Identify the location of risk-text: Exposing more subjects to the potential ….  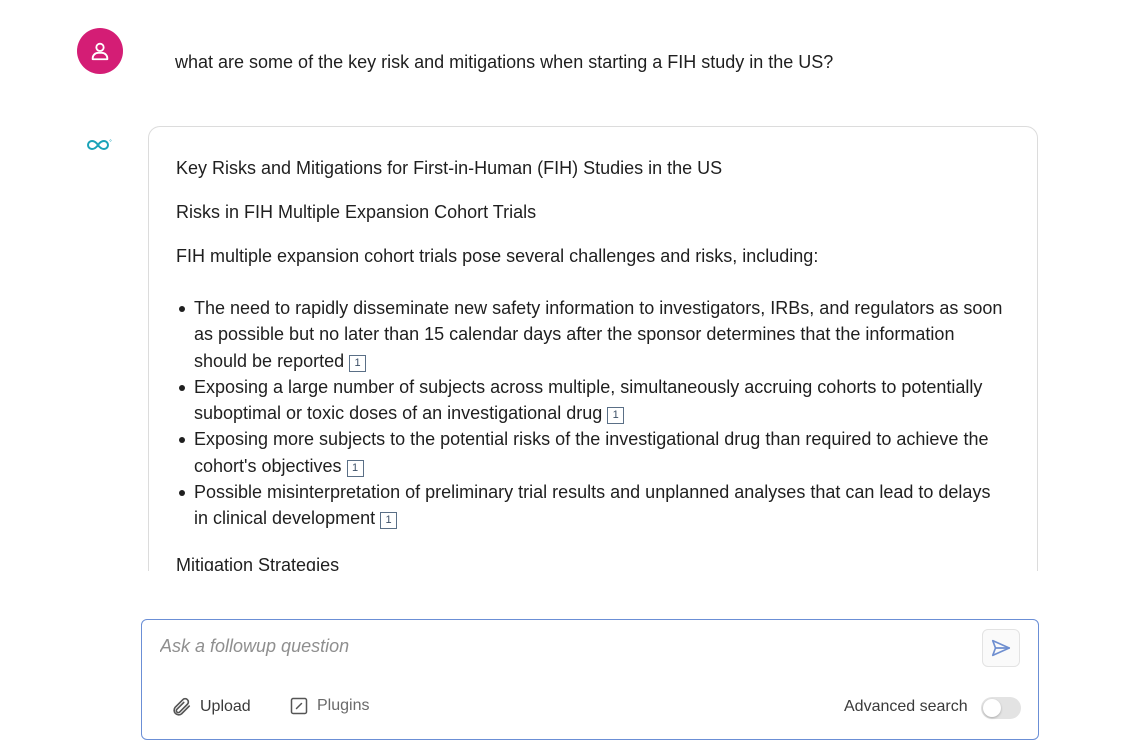
(591, 452).